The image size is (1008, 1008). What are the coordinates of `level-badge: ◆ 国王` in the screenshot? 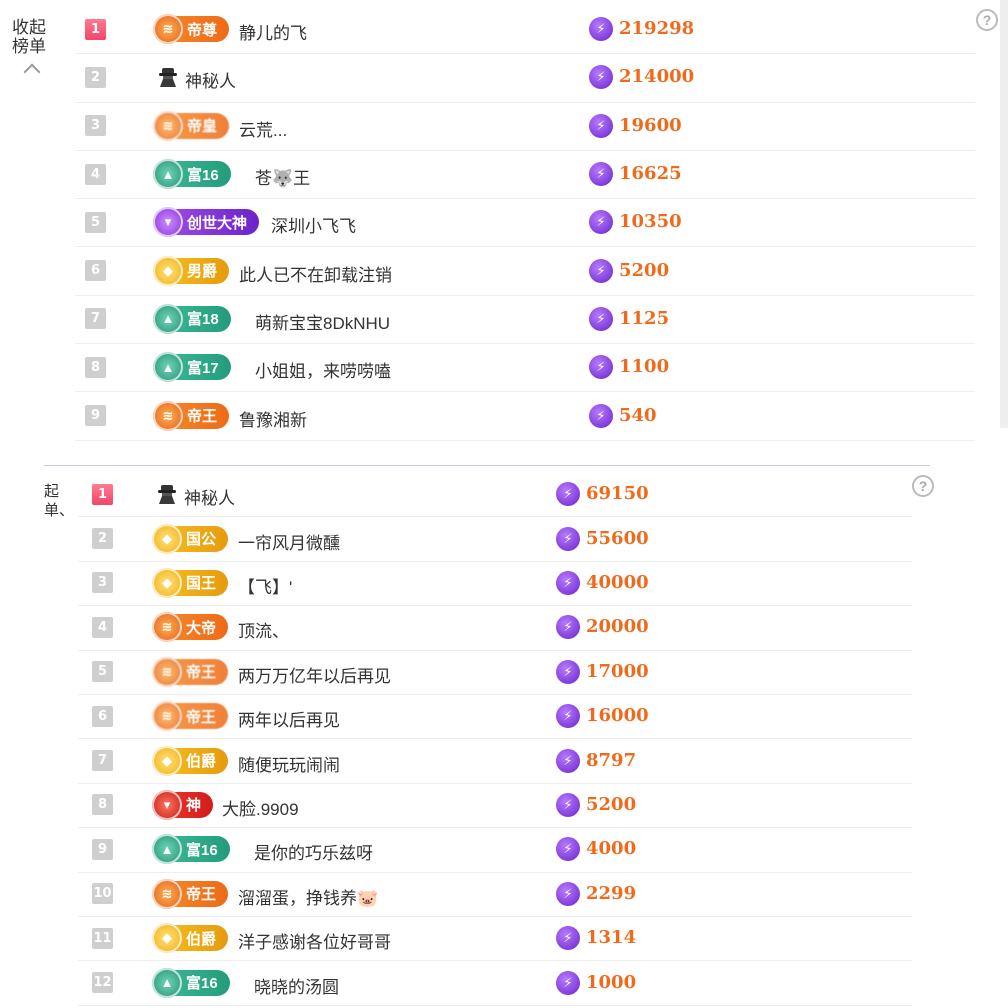 It's located at (190, 582).